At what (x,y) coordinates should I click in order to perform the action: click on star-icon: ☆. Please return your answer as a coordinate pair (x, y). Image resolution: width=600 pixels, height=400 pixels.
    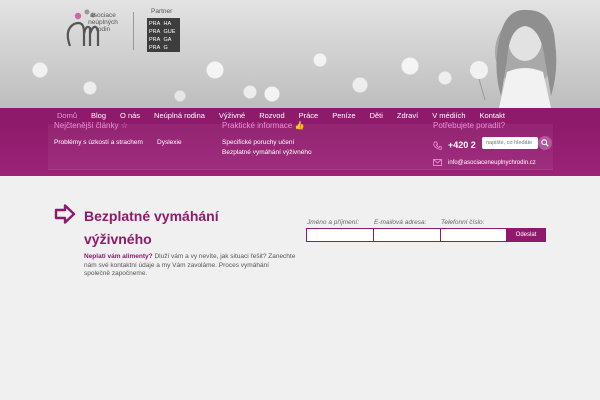
    Looking at the image, I should click on (124, 125).